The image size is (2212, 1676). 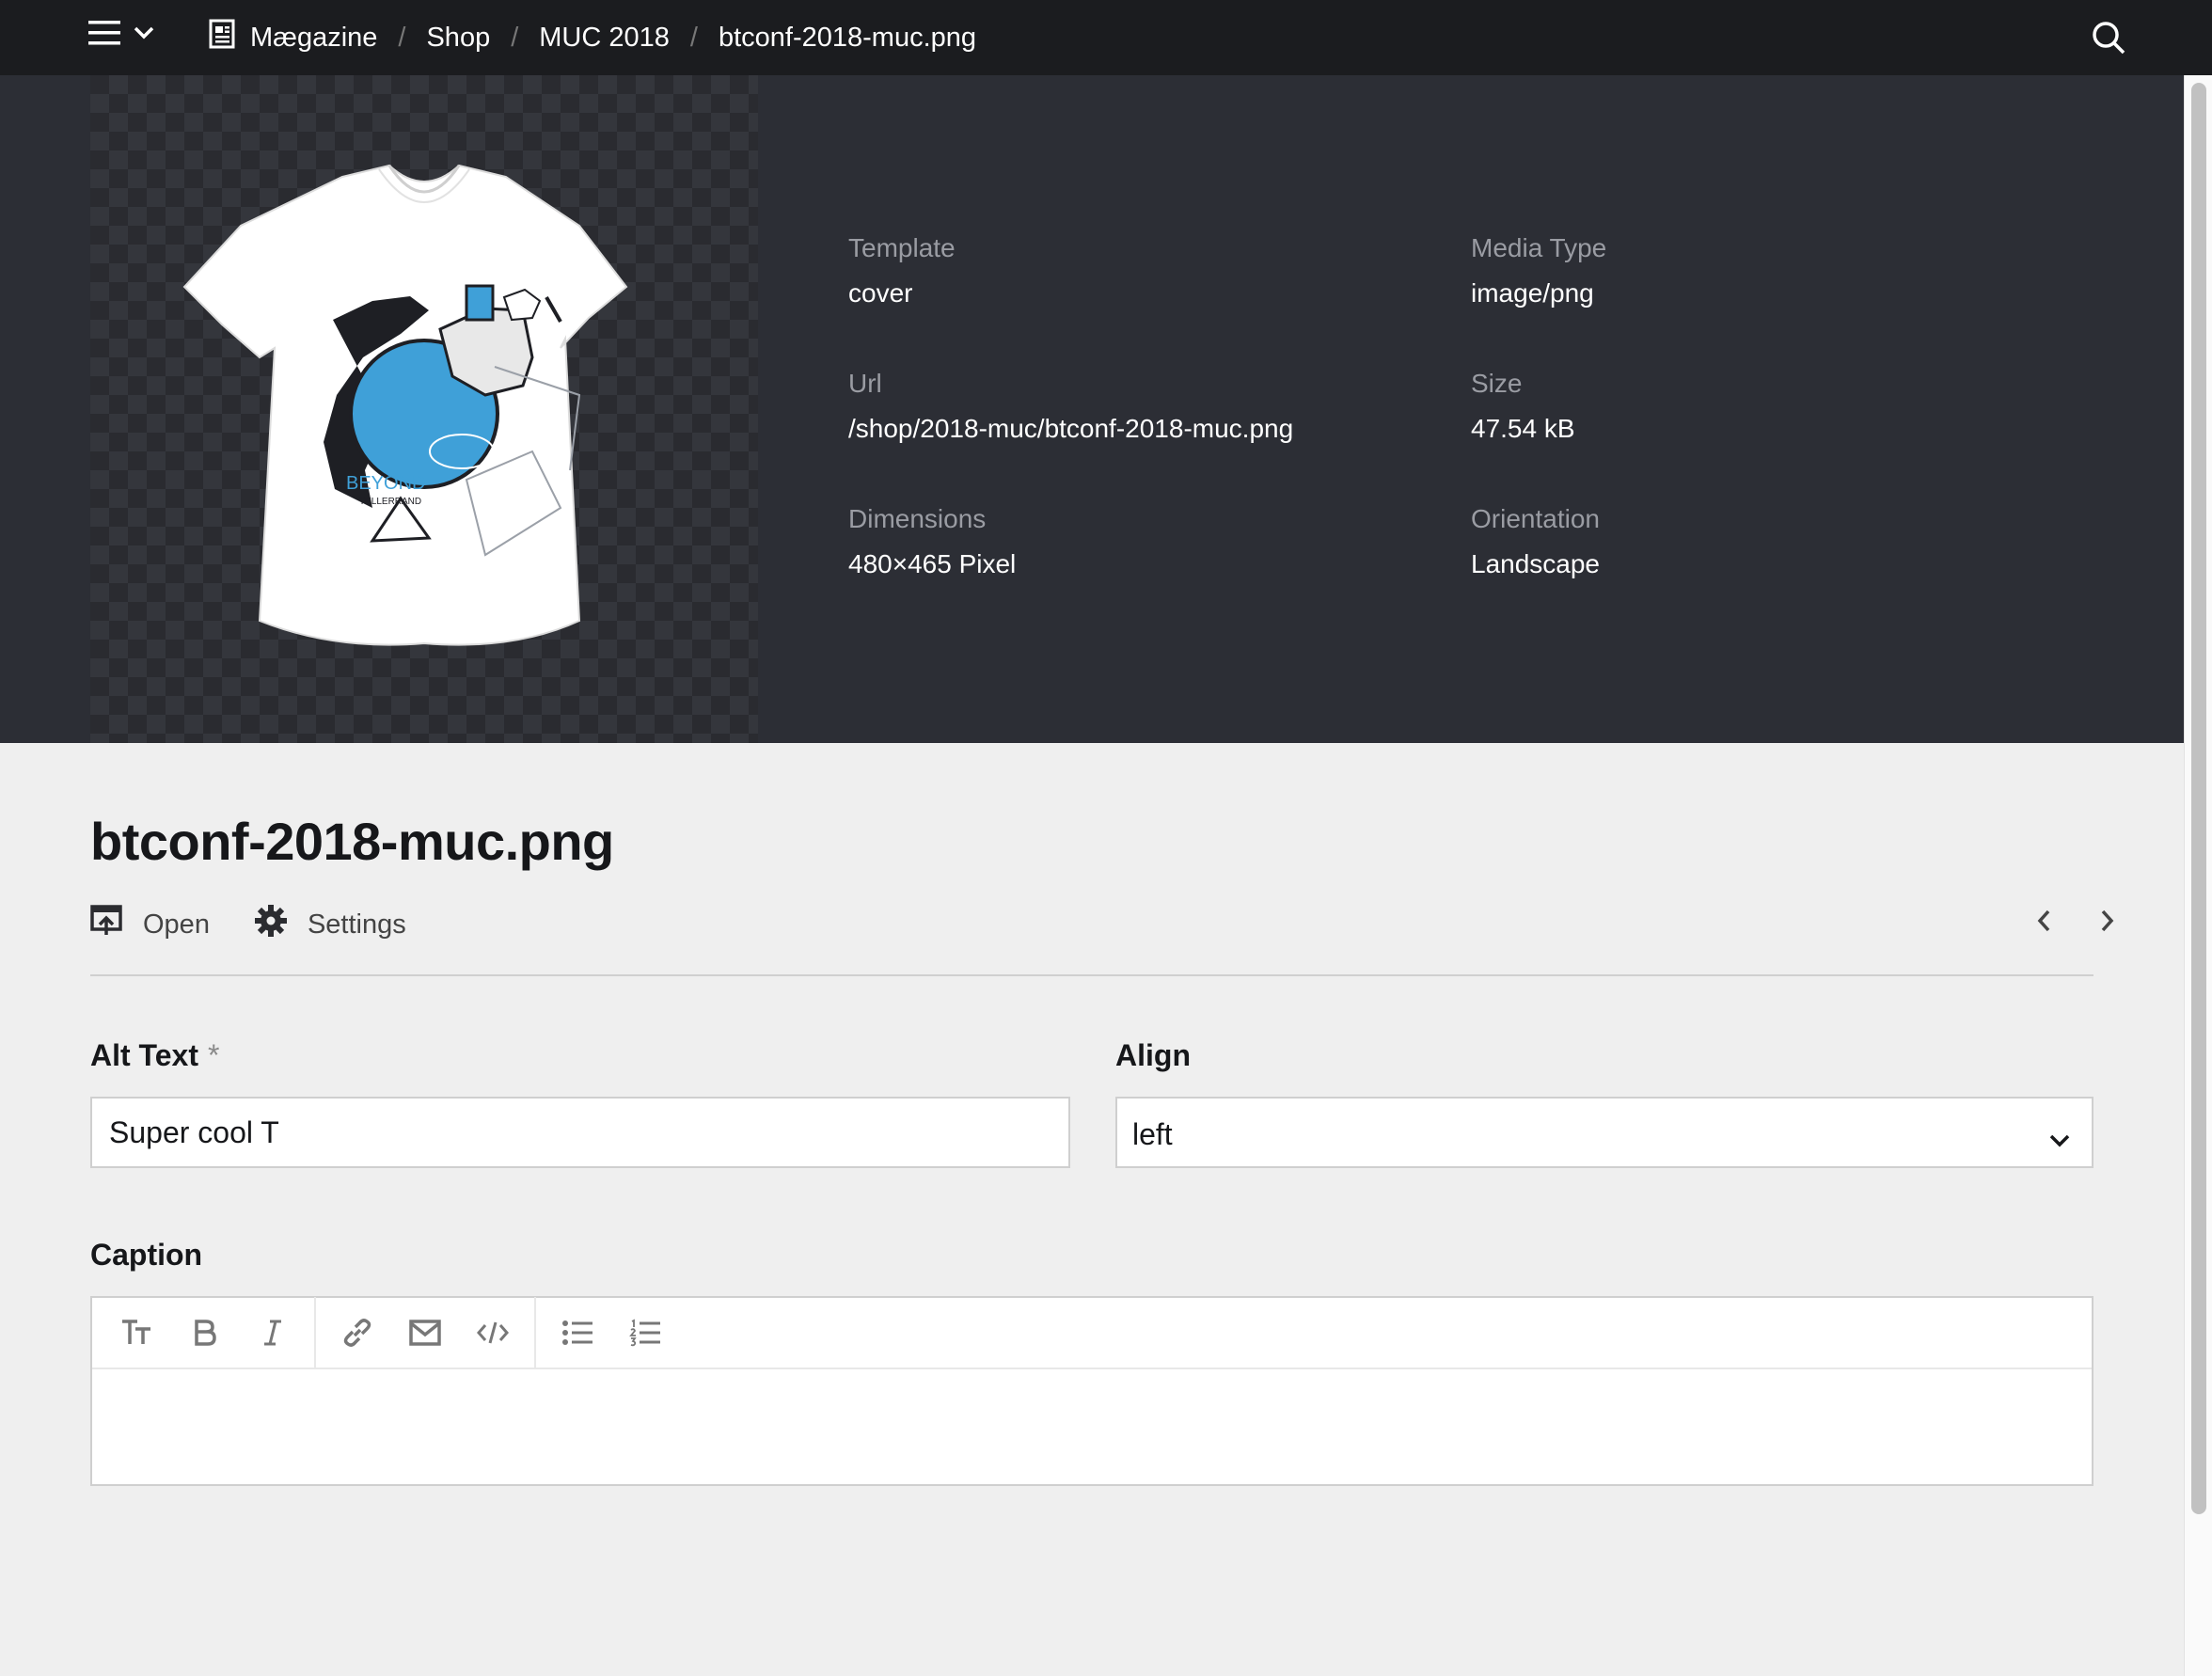 I want to click on link-icon, so click(x=357, y=1333).